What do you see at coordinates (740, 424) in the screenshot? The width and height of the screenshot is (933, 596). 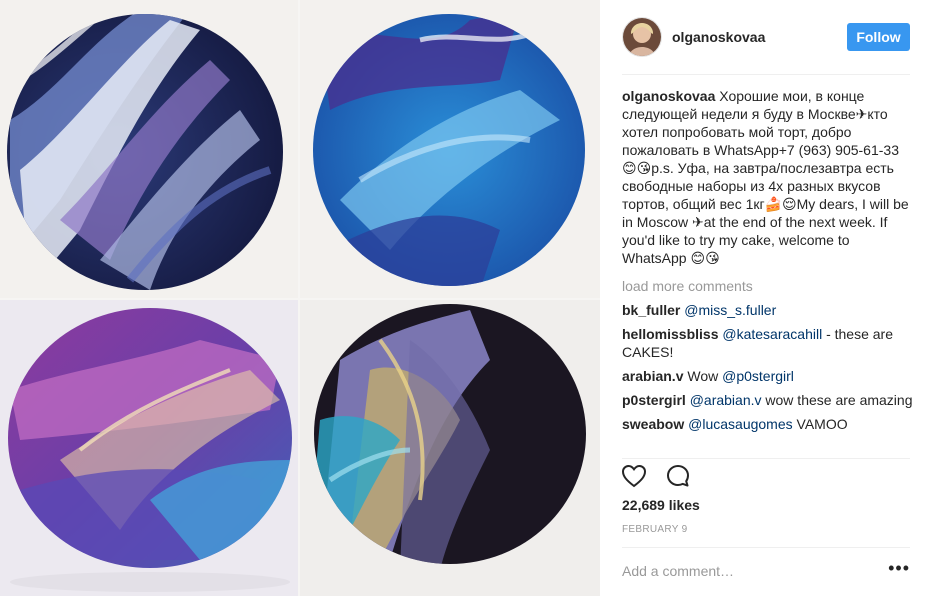 I see `comment-mention: @lucasaugomes` at bounding box center [740, 424].